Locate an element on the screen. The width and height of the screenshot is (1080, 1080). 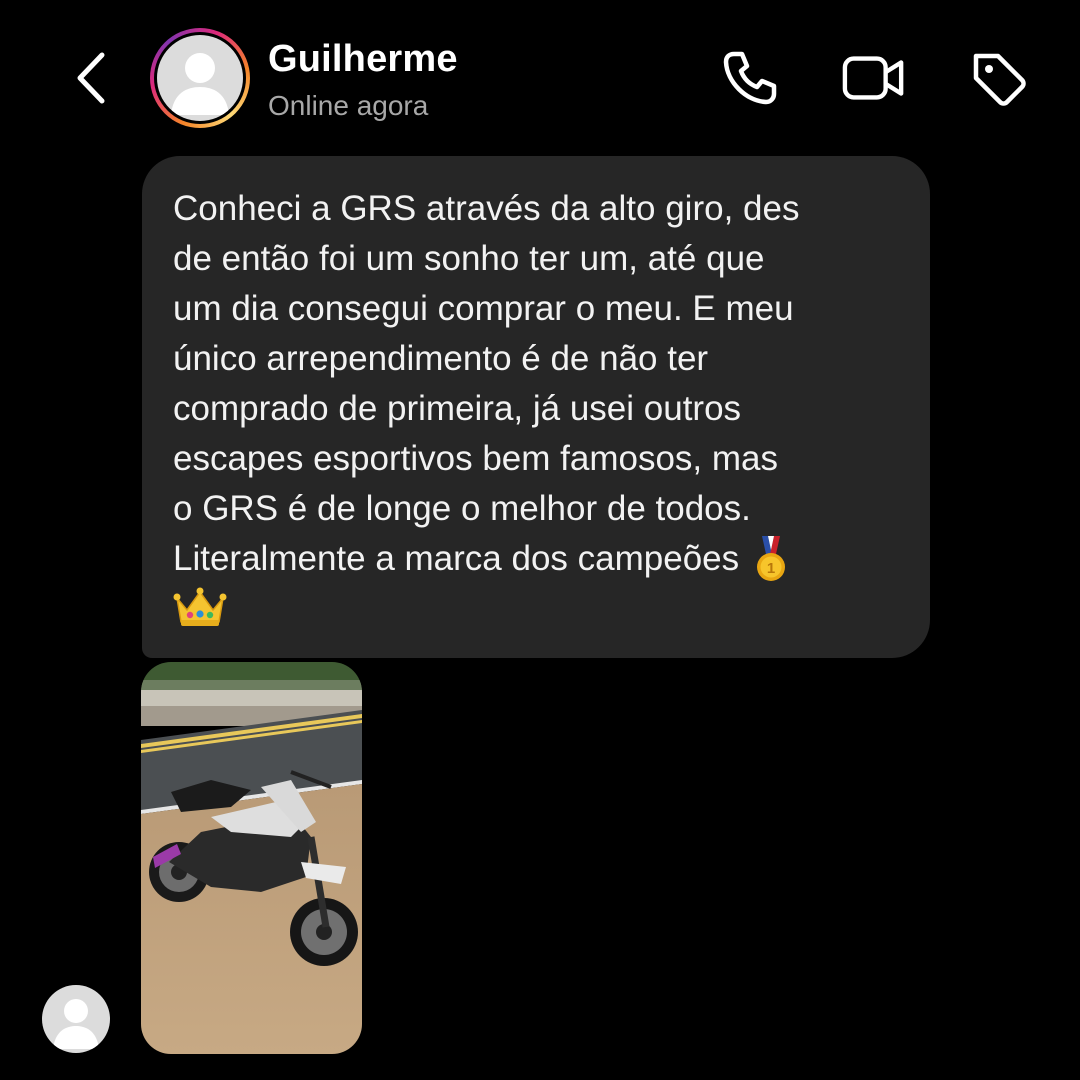
call-button is located at coordinates (750, 78).